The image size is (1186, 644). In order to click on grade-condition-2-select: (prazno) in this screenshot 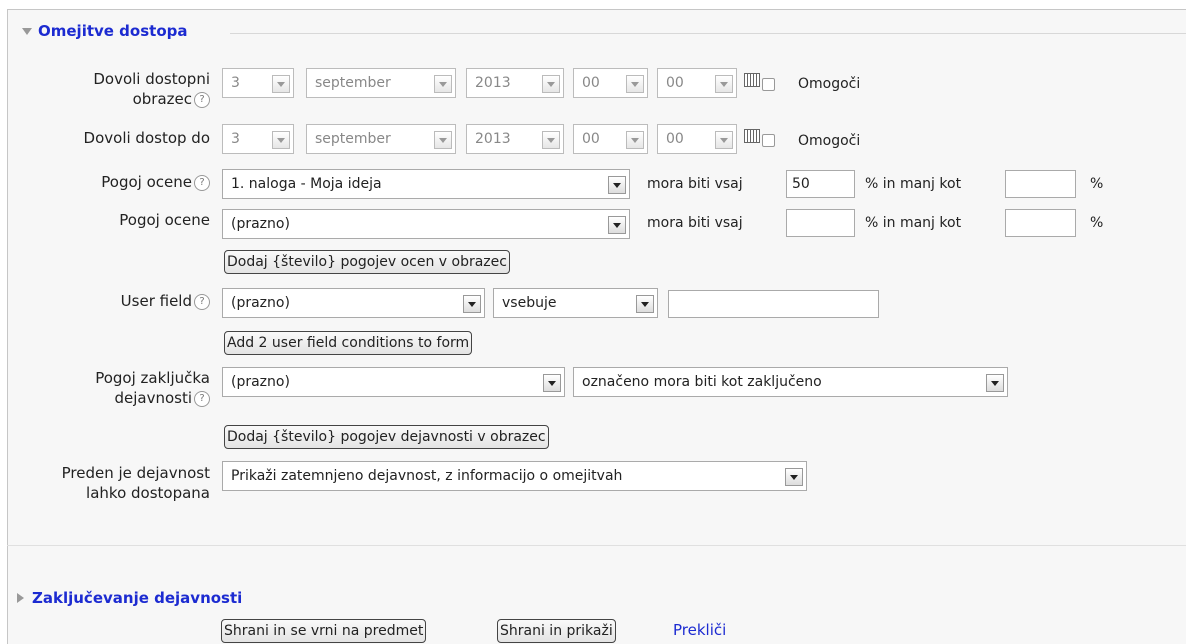, I will do `click(426, 224)`.